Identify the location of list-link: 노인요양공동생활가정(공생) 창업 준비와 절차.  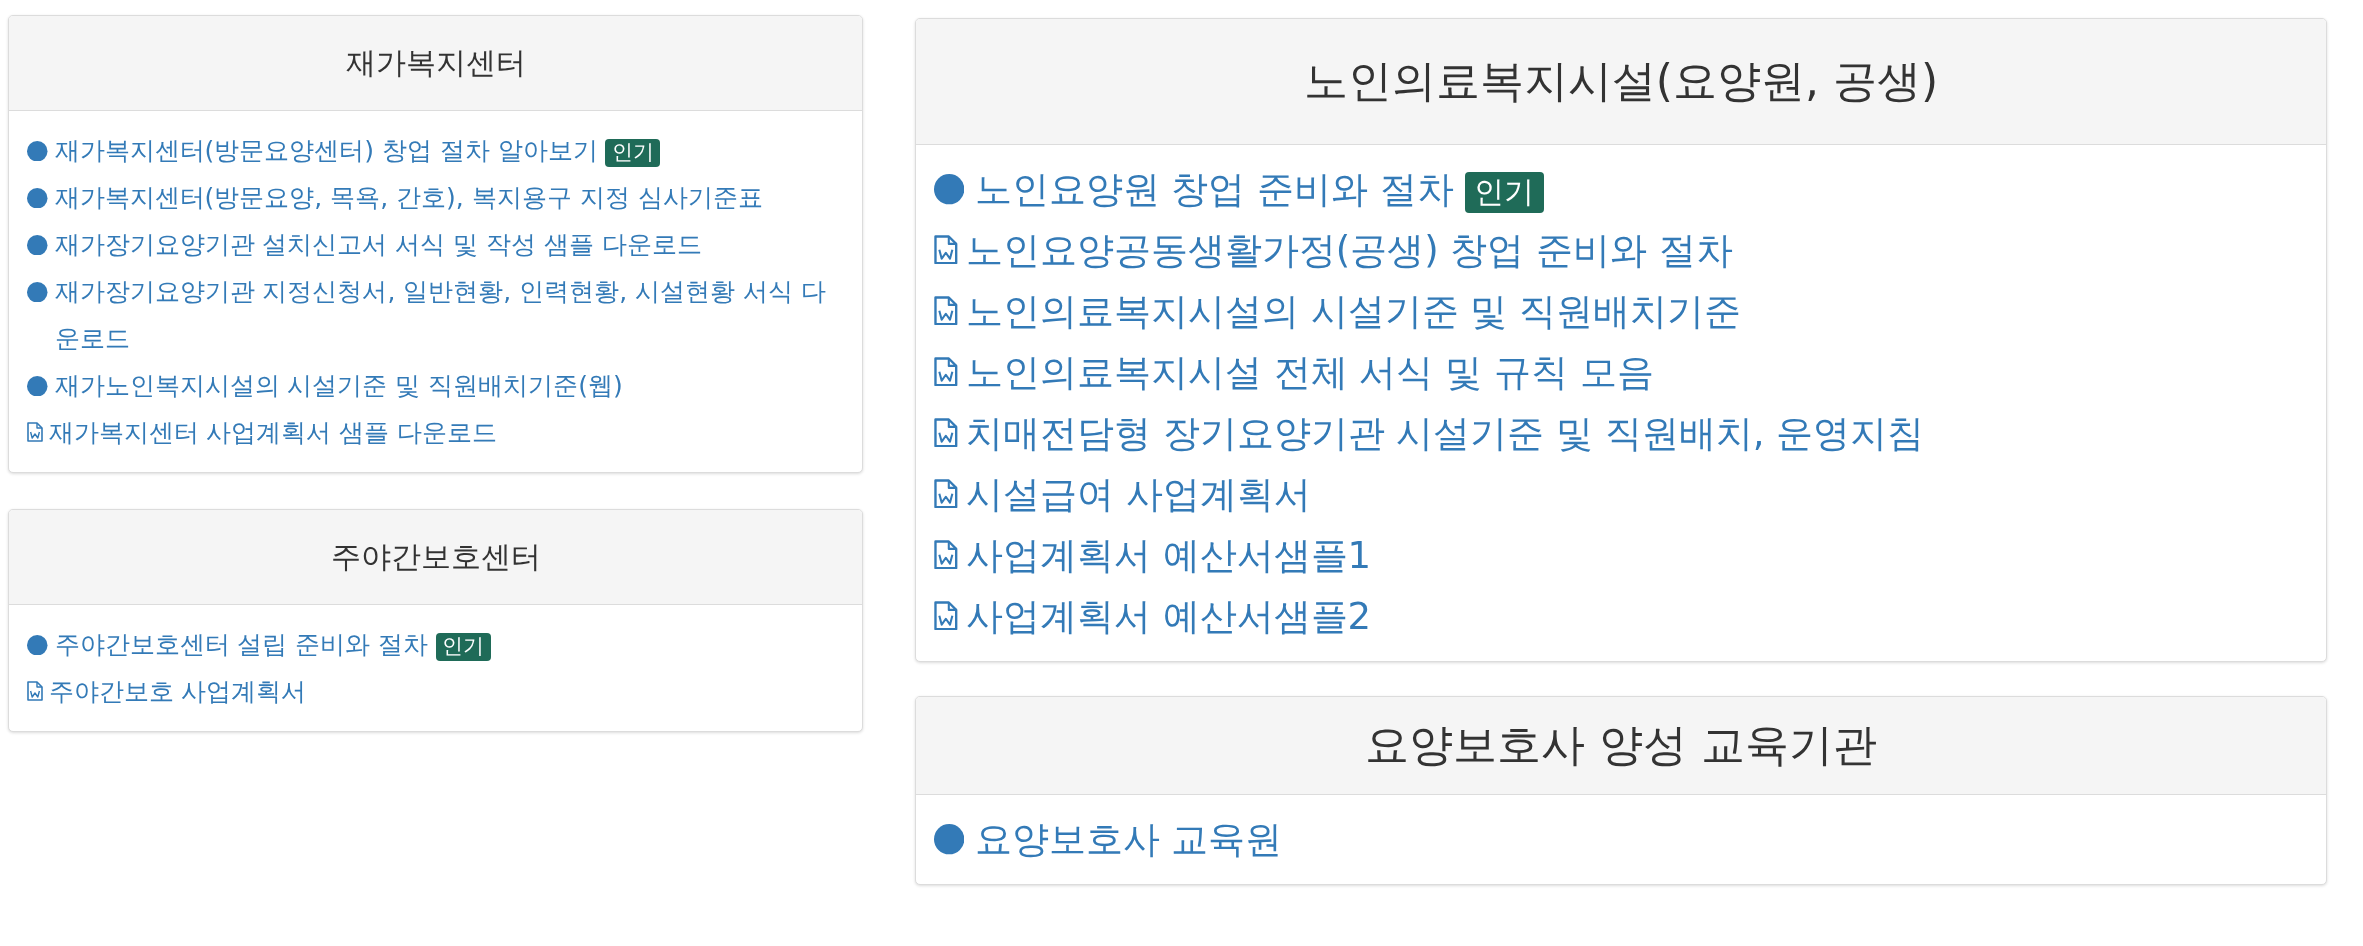
(1349, 250).